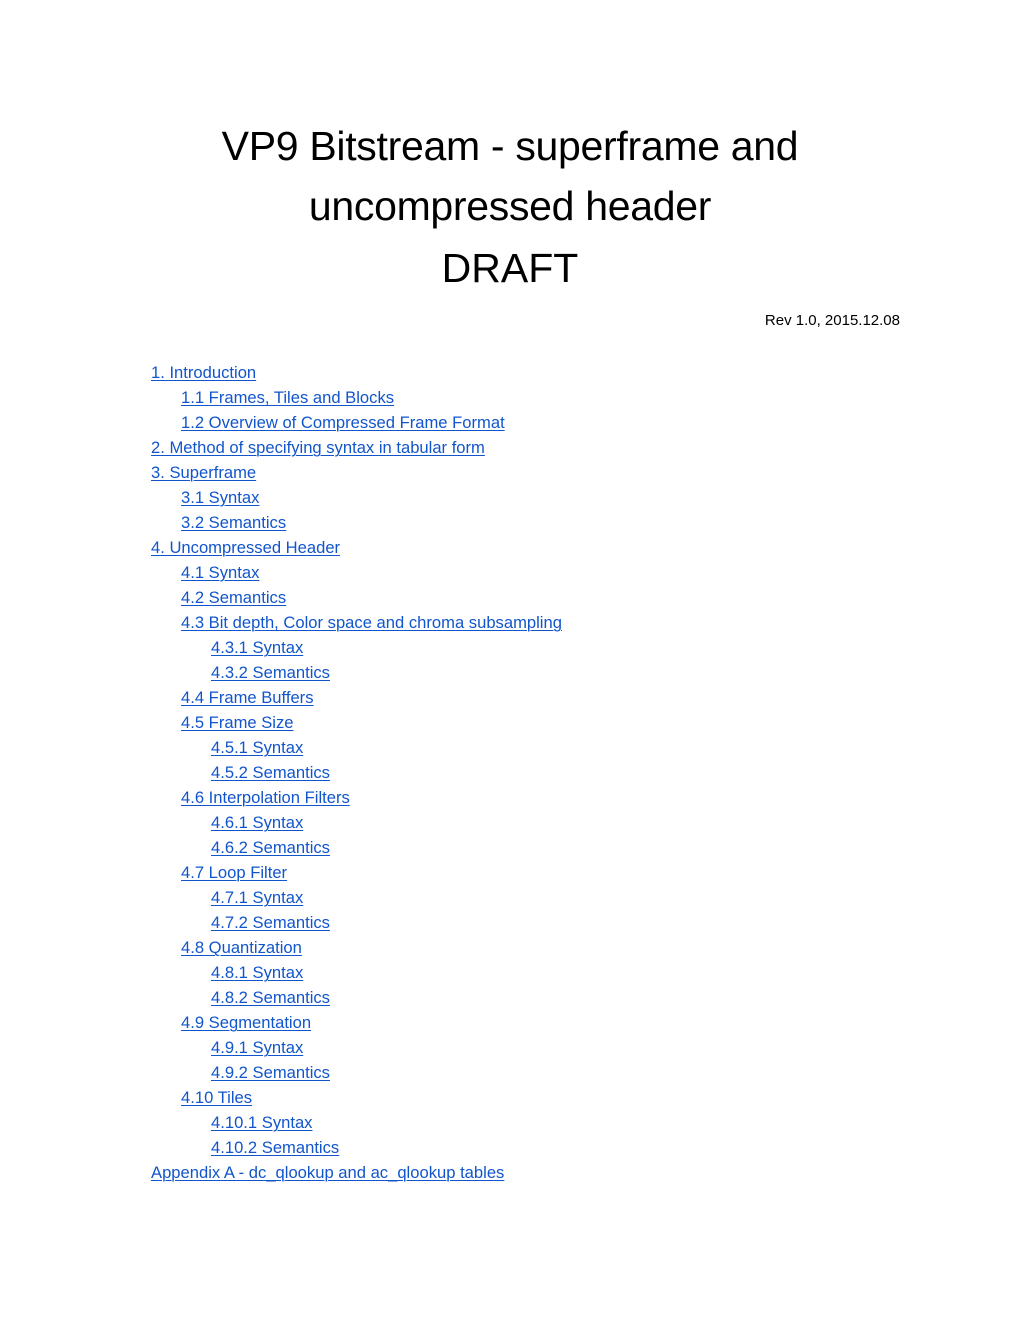  Describe the element at coordinates (261, 1122) in the screenshot. I see `toc-link: 4.10.1 Syntax` at that location.